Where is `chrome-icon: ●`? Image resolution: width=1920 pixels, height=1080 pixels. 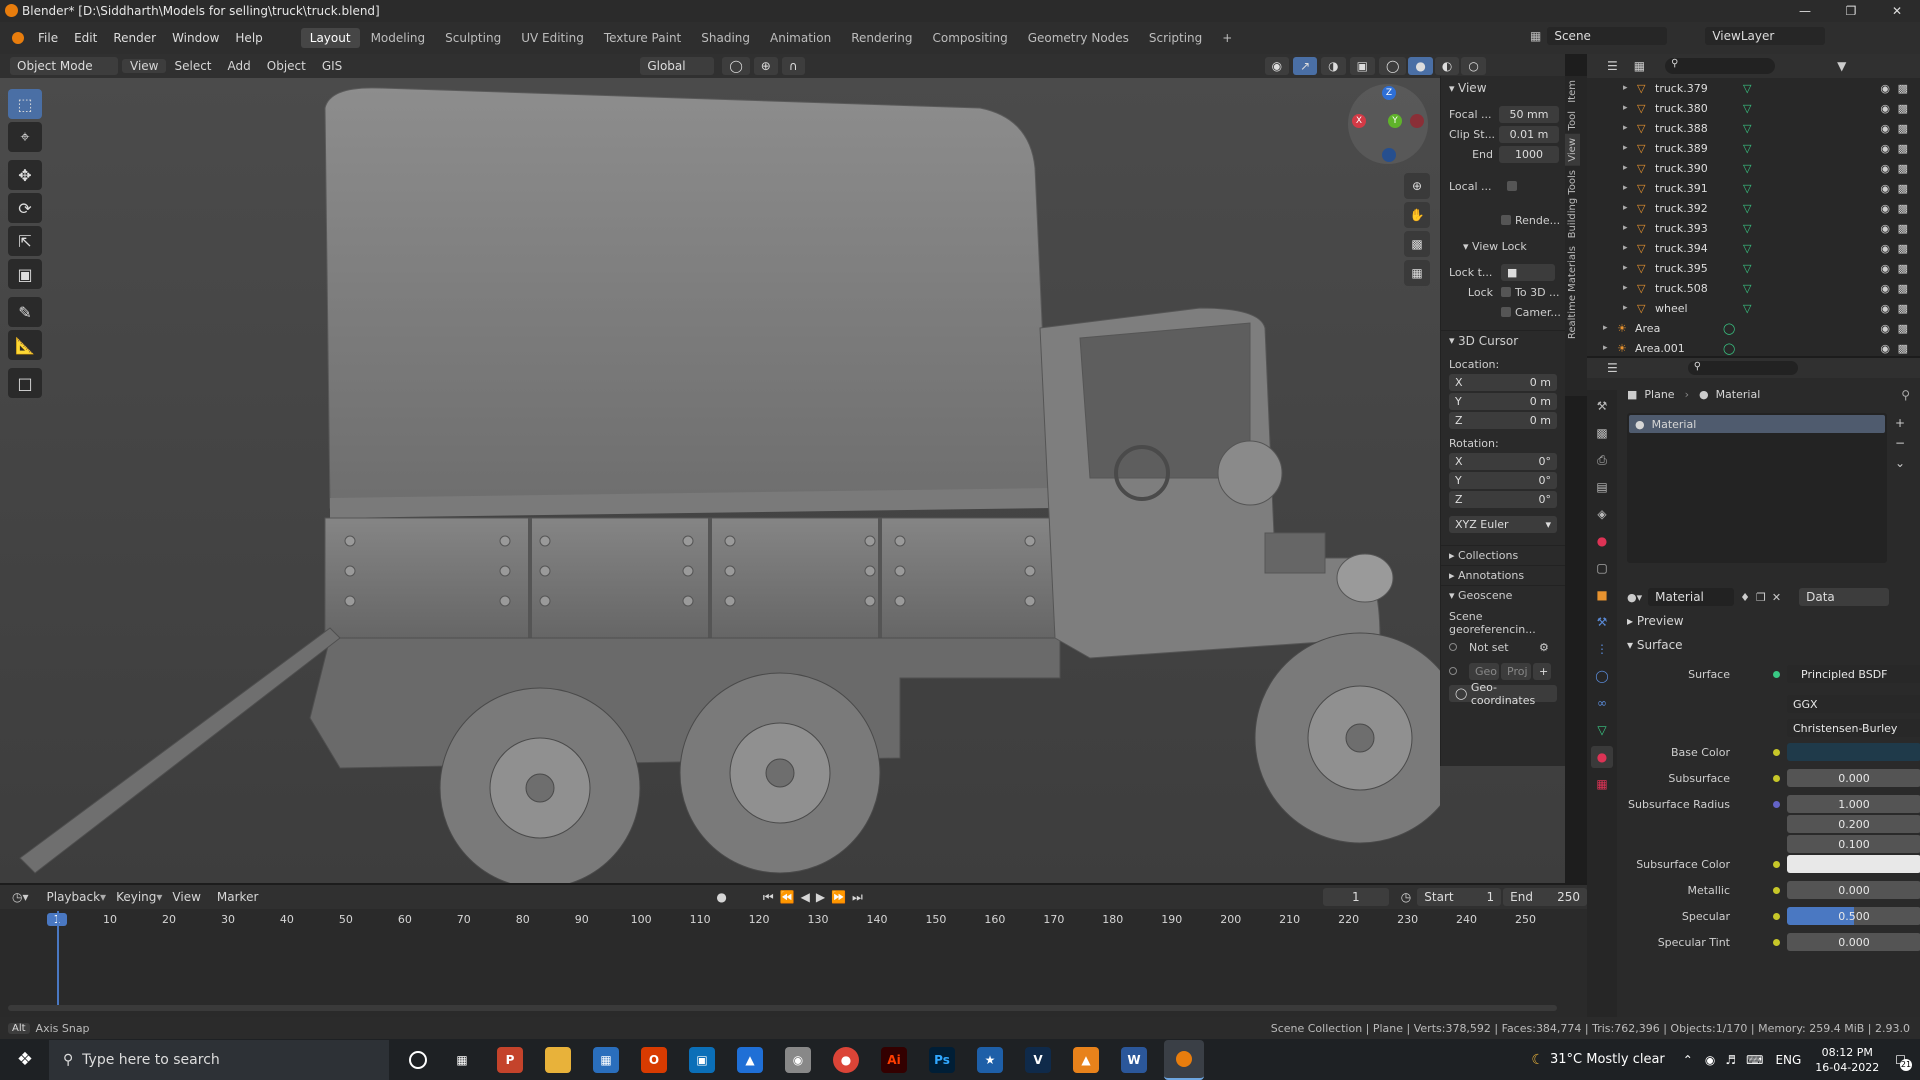
chrome-icon: ● is located at coordinates (846, 1059).